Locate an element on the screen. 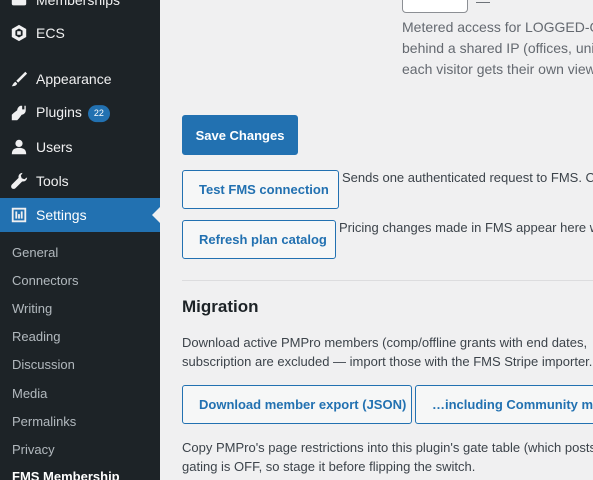 This screenshot has width=593, height=480. submenu-item-privacy: Privacy is located at coordinates (33, 449).